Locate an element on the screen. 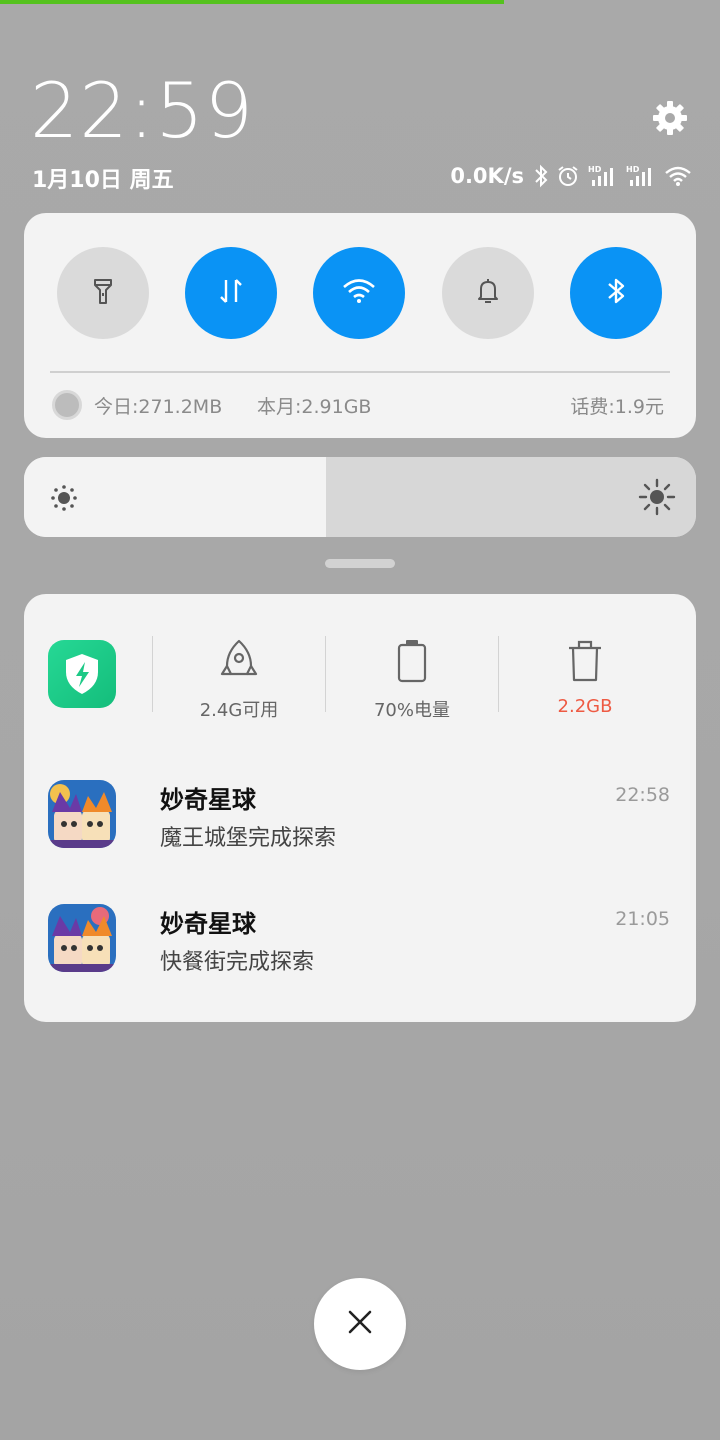 This screenshot has height=1440, width=720. security-app-icon is located at coordinates (82, 674).